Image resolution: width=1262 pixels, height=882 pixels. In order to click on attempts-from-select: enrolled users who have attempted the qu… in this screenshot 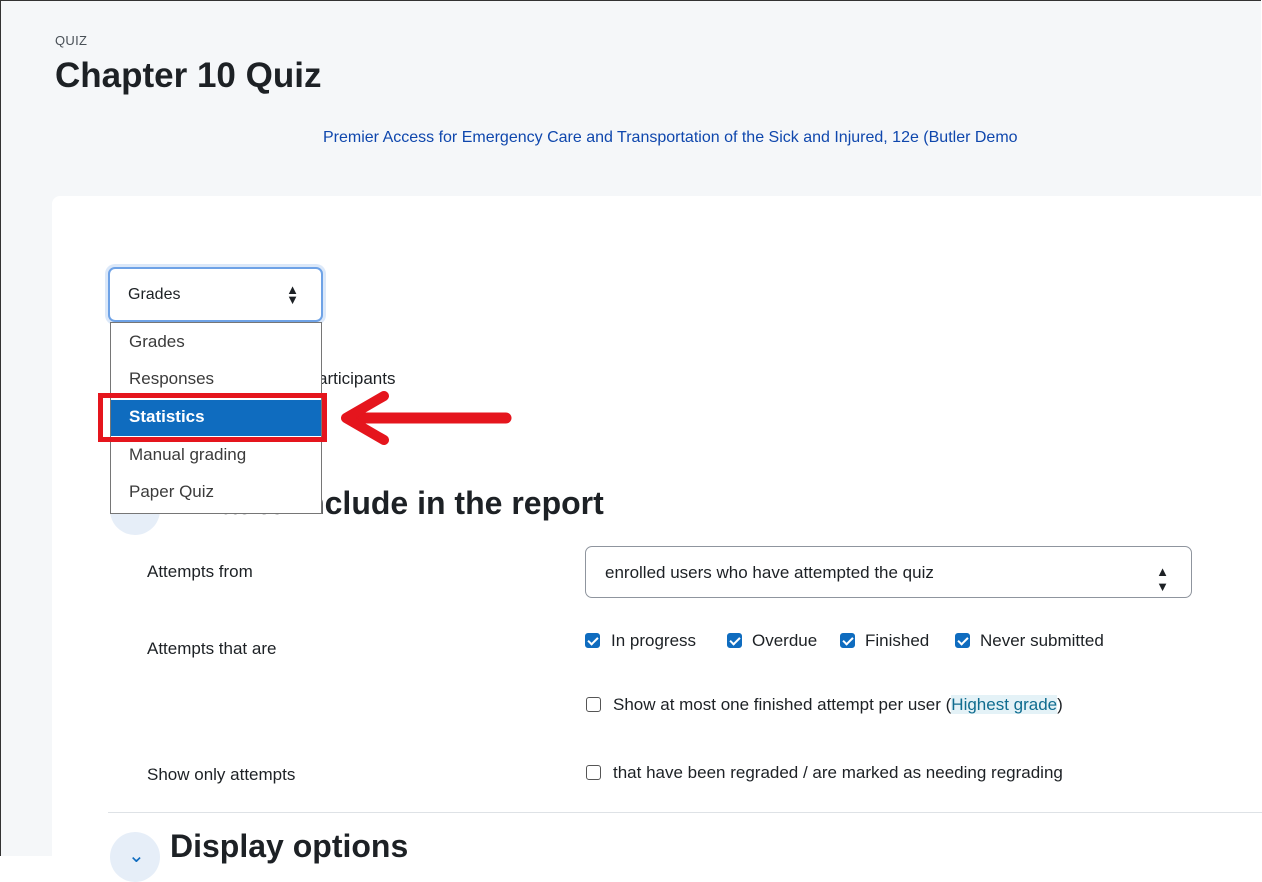, I will do `click(888, 572)`.